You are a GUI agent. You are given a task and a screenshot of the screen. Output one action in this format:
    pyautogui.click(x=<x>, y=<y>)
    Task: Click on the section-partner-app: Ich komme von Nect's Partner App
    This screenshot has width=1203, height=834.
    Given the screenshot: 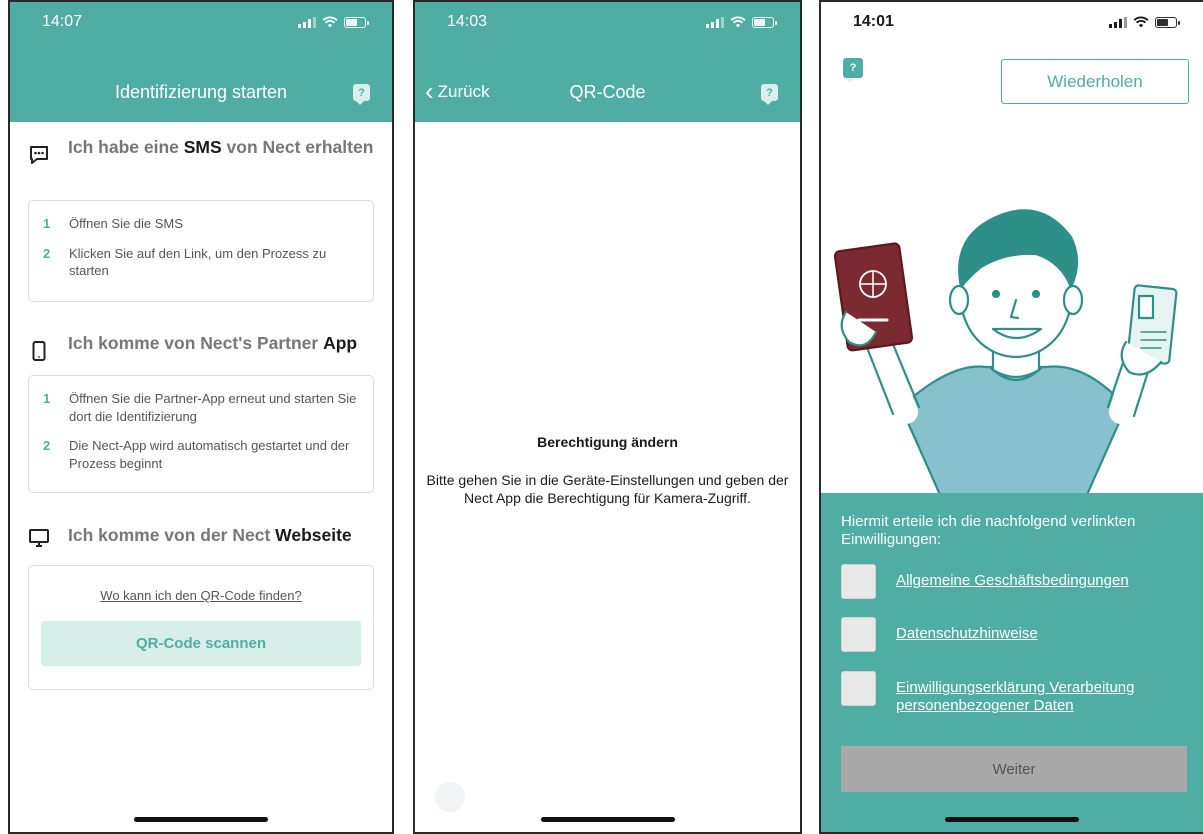 What is the action you would take?
    pyautogui.click(x=201, y=347)
    